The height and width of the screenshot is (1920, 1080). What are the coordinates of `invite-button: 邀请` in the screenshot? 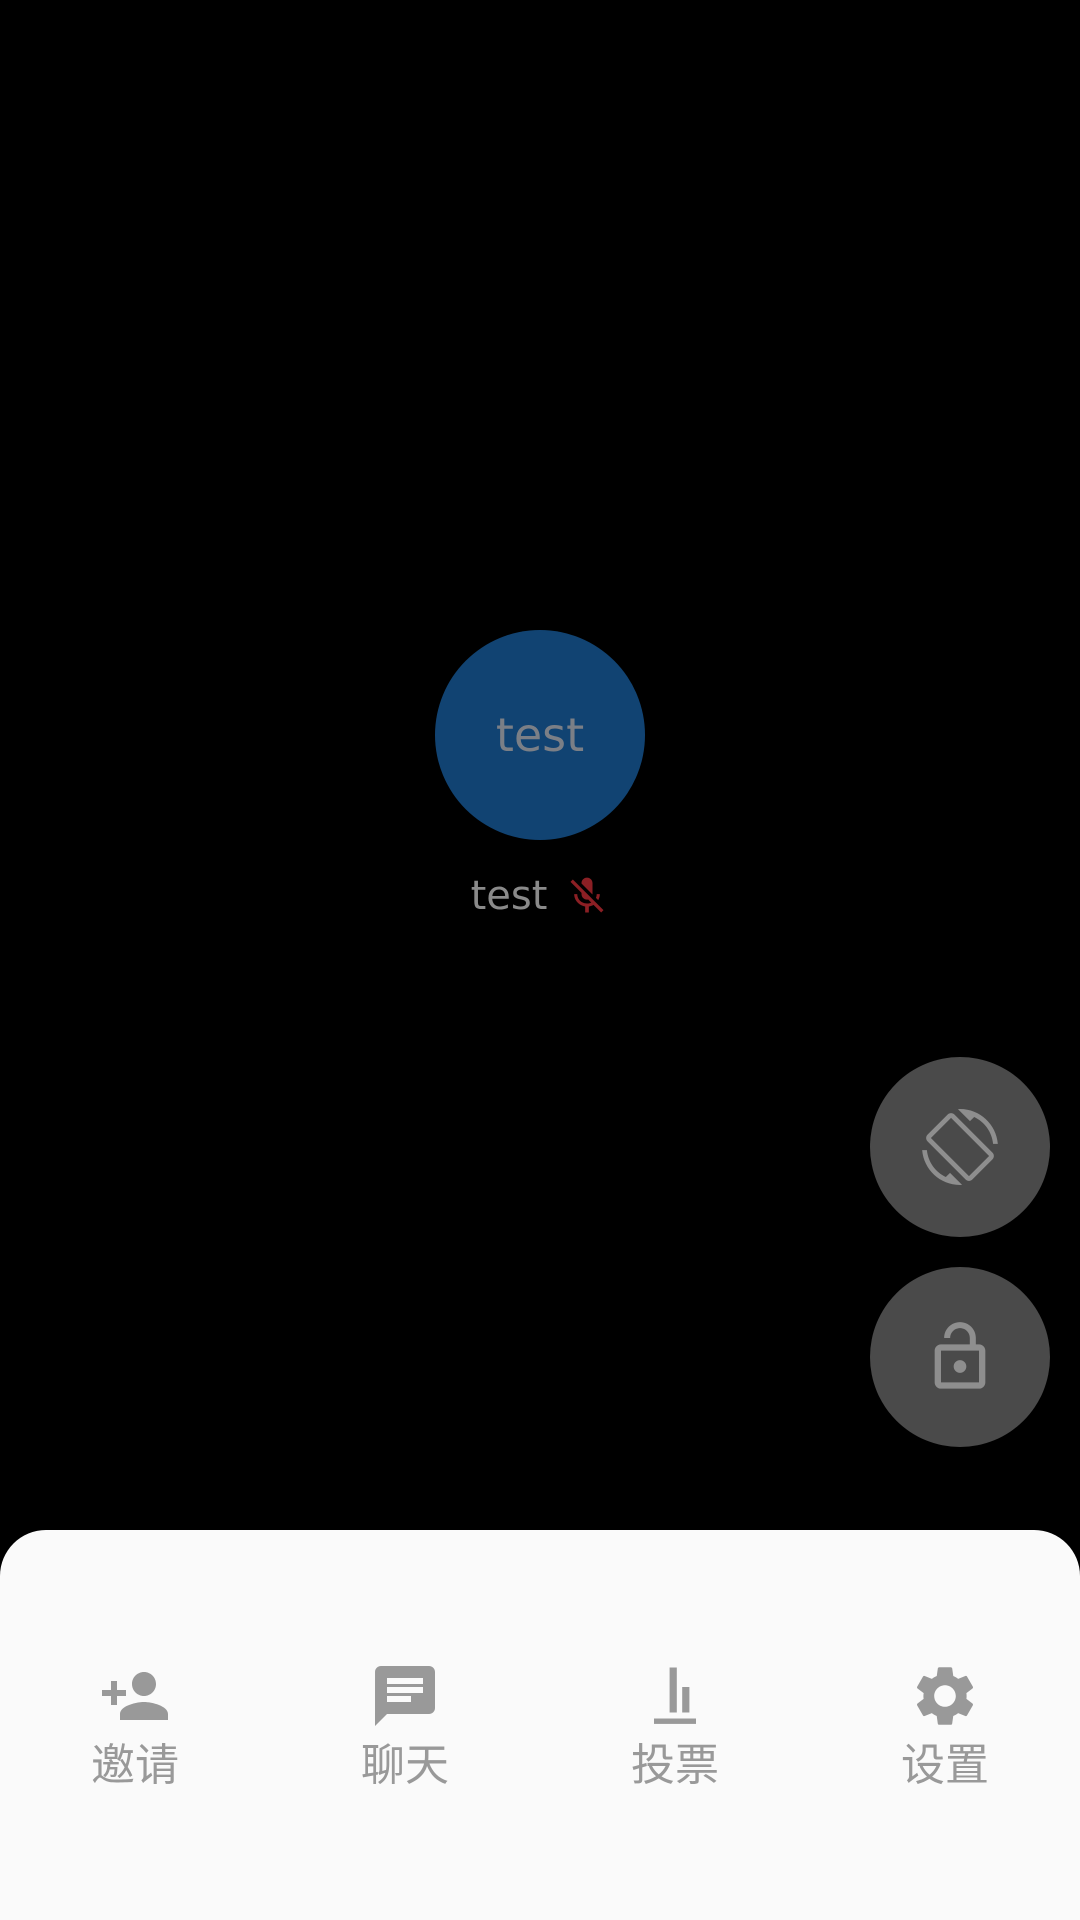 It's located at (135, 1730).